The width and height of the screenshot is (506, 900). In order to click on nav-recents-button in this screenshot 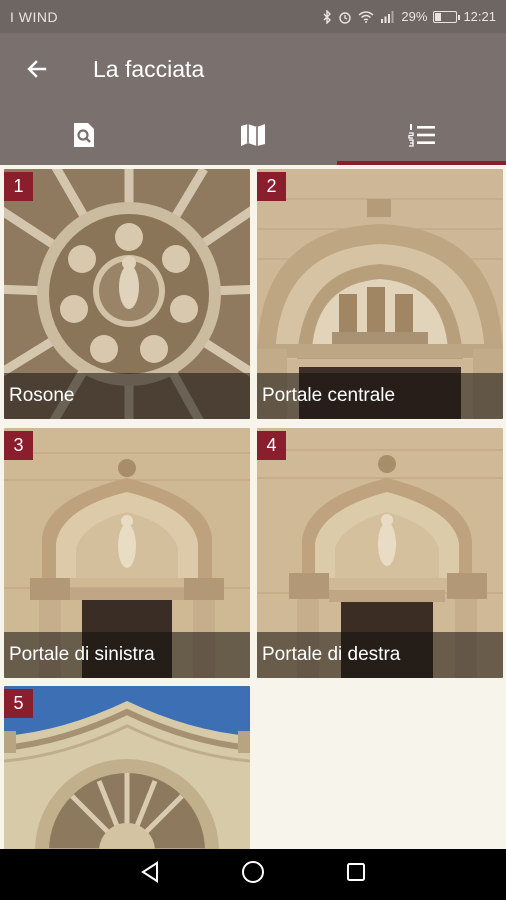, I will do `click(356, 874)`.